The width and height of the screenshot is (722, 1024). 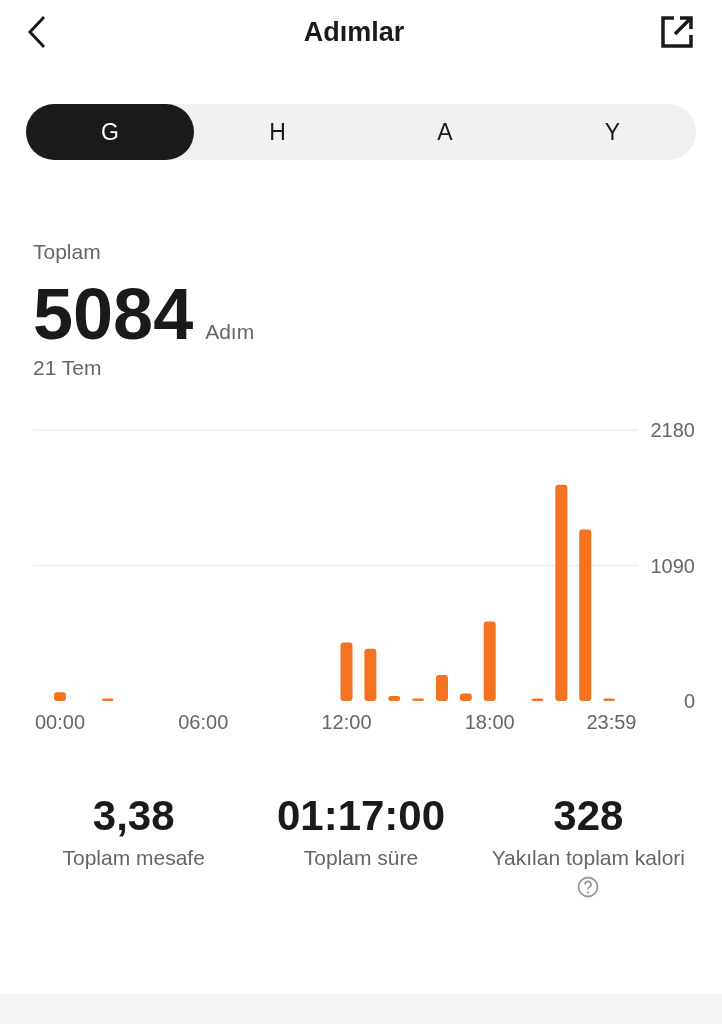 What do you see at coordinates (346, 722) in the screenshot?
I see `axis-label: 12:00` at bounding box center [346, 722].